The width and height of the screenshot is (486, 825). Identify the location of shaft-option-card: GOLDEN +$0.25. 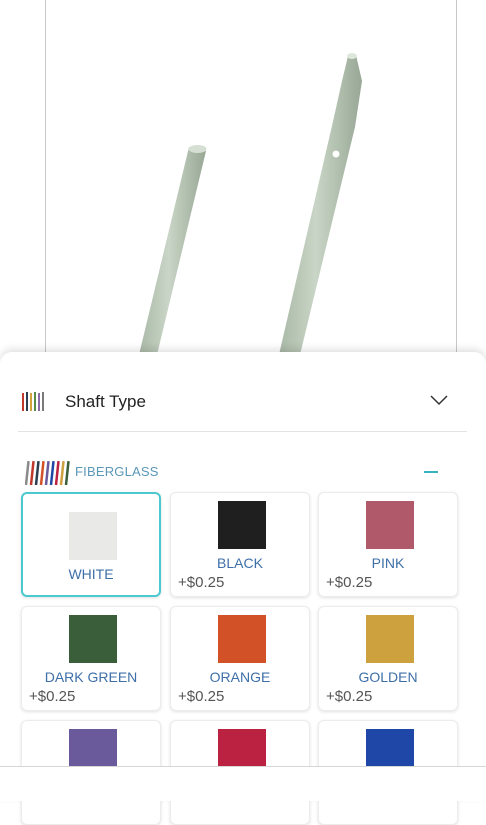
(388, 658).